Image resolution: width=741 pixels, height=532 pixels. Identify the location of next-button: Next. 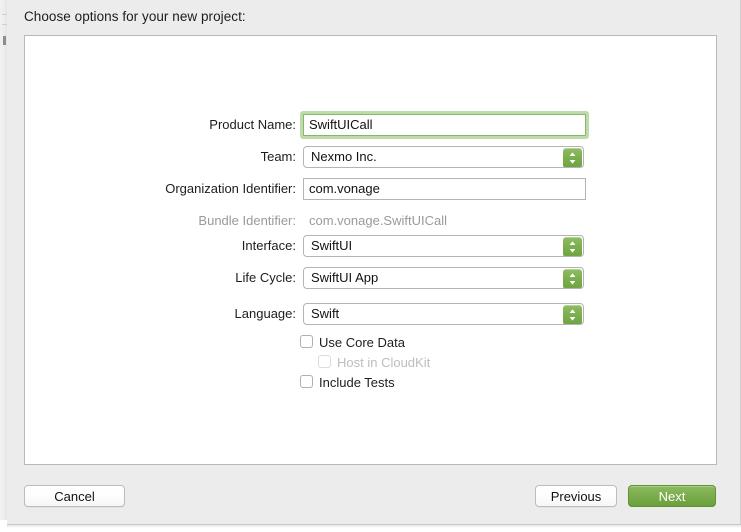
(672, 496).